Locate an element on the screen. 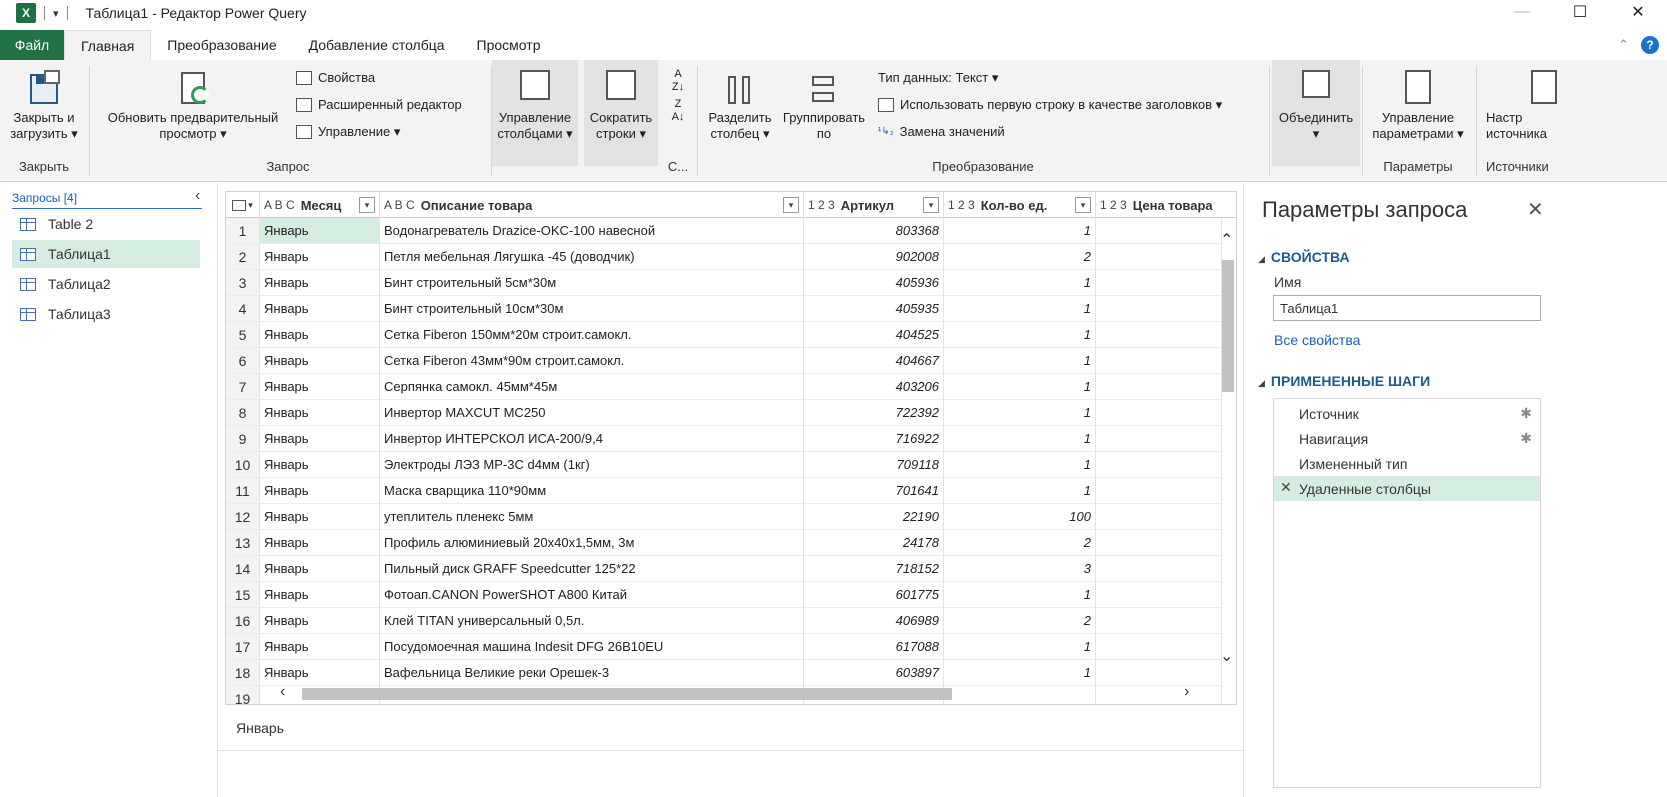 This screenshot has width=1667, height=797. scroll-up-icon: ⌃ is located at coordinates (1226, 240).